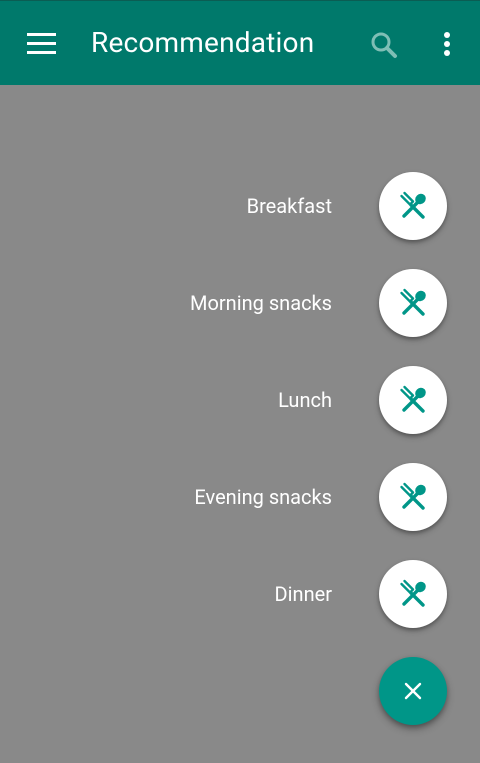 This screenshot has width=480, height=763. Describe the element at coordinates (447, 45) in the screenshot. I see `overflow-more-icon` at that location.